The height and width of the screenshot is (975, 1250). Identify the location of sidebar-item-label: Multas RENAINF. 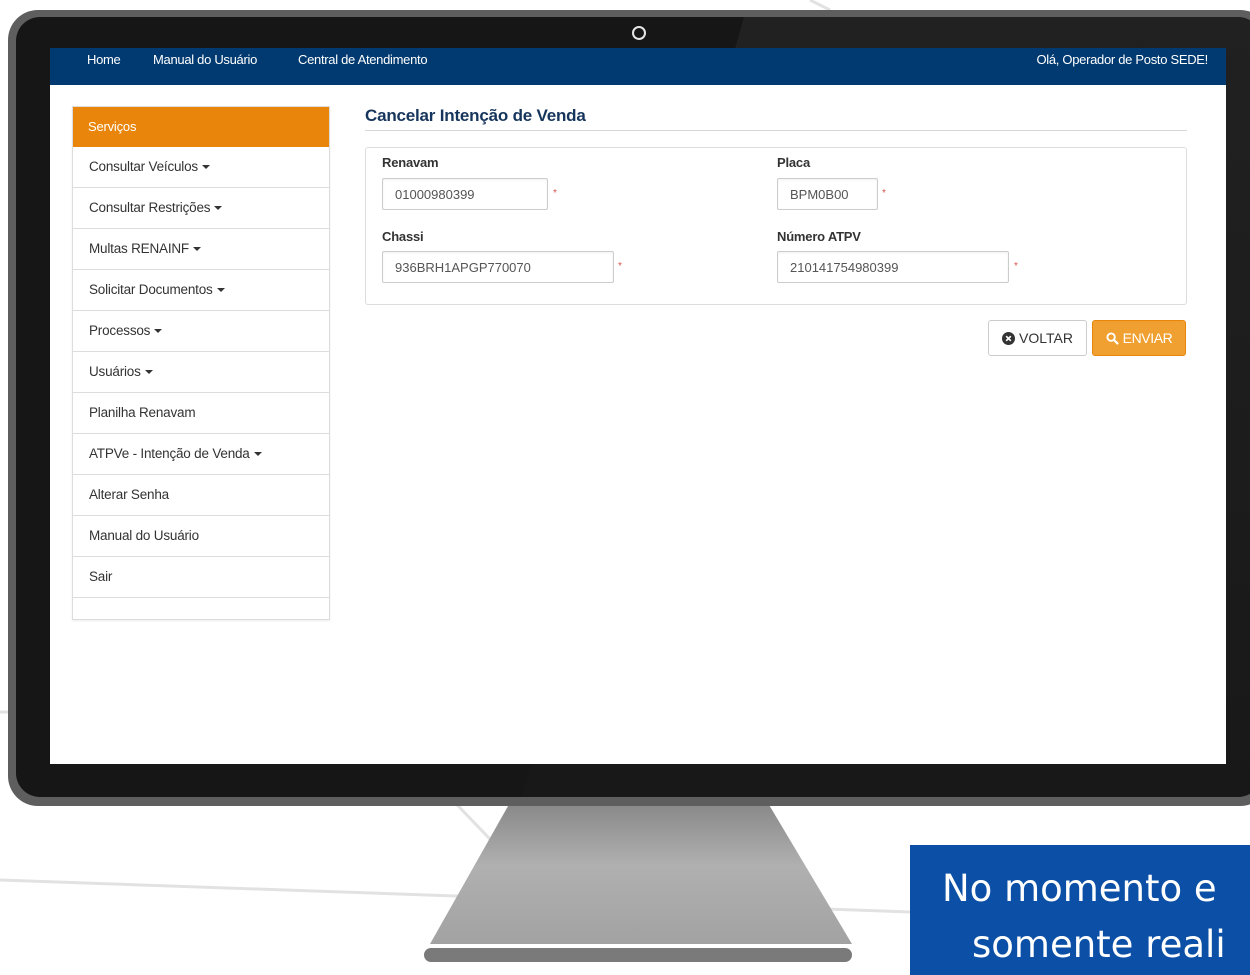
(139, 248).